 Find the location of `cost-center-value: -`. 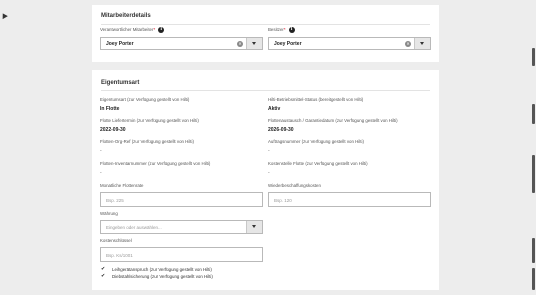

cost-center-value: - is located at coordinates (269, 173).